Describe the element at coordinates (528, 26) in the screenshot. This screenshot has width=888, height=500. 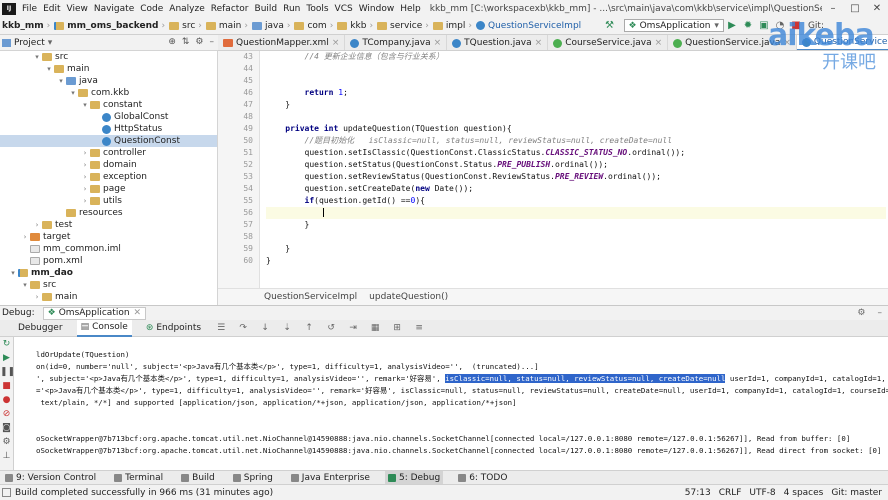
I see `crumb-file: QuestionServiceImpl` at that location.